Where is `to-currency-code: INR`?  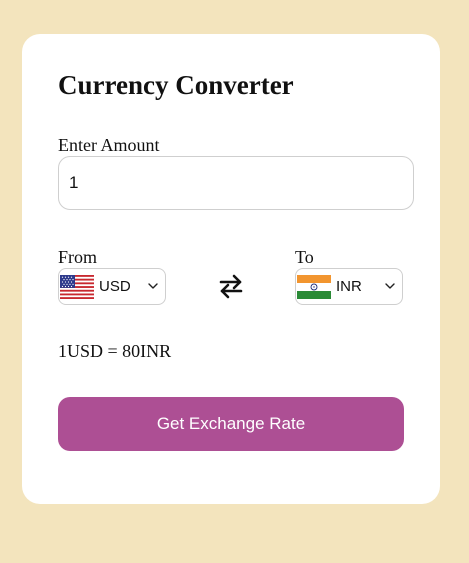 to-currency-code: INR is located at coordinates (349, 286).